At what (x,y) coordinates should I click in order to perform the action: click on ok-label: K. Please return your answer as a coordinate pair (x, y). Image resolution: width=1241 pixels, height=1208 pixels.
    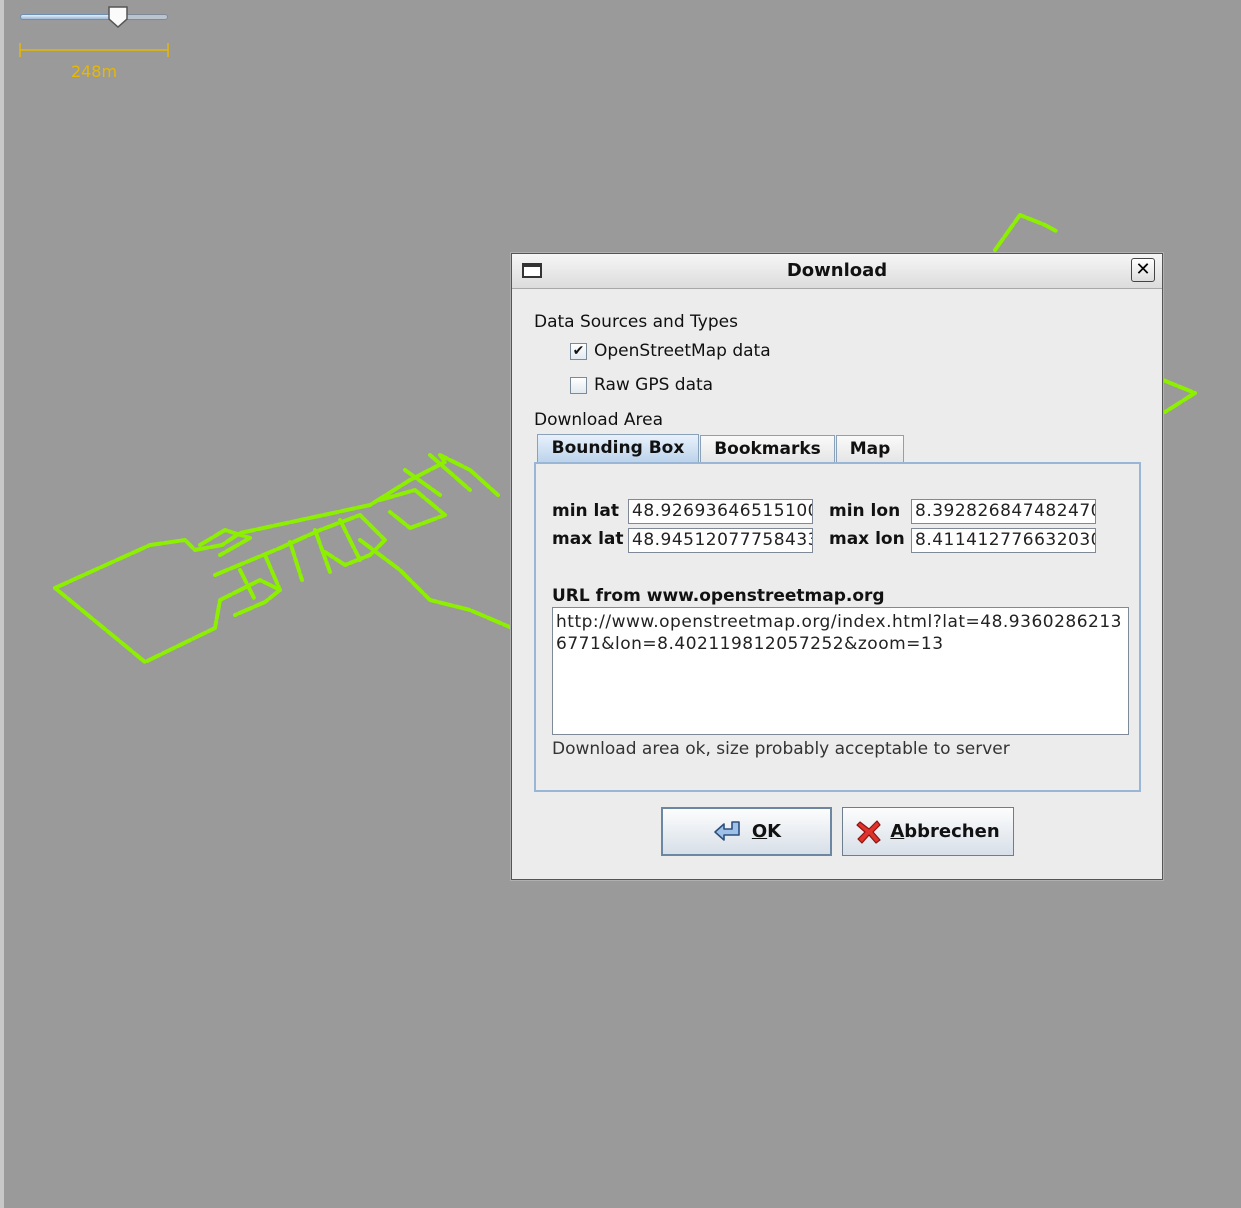
    Looking at the image, I should click on (774, 831).